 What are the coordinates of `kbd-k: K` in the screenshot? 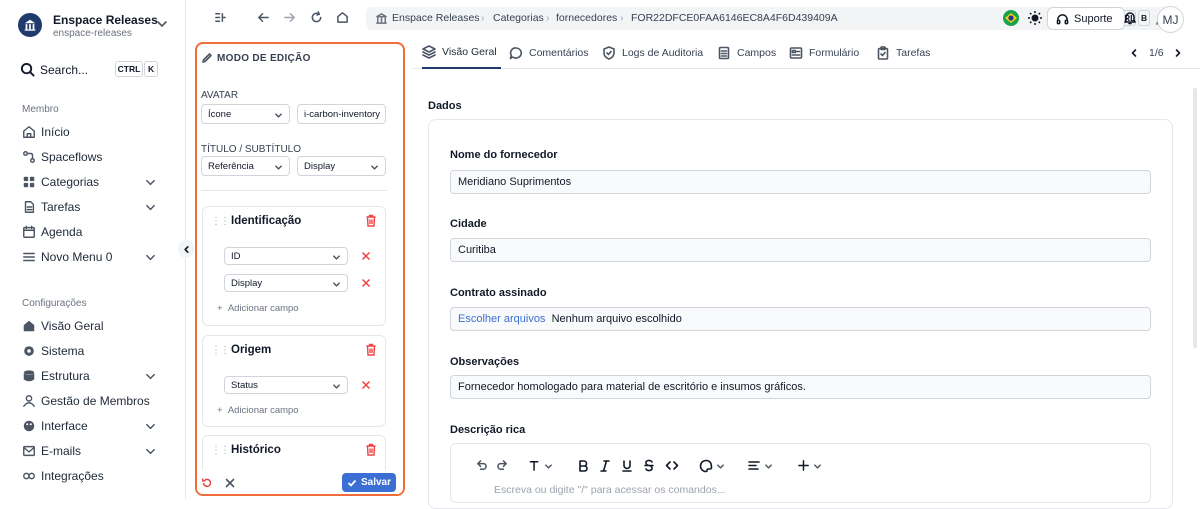 It's located at (151, 69).